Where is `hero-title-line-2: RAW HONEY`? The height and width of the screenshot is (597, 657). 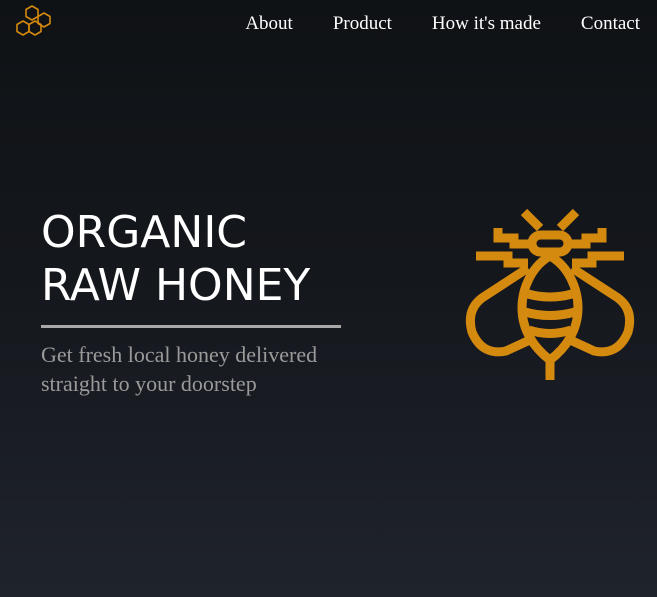
hero-title-line-2: RAW HONEY is located at coordinates (176, 285).